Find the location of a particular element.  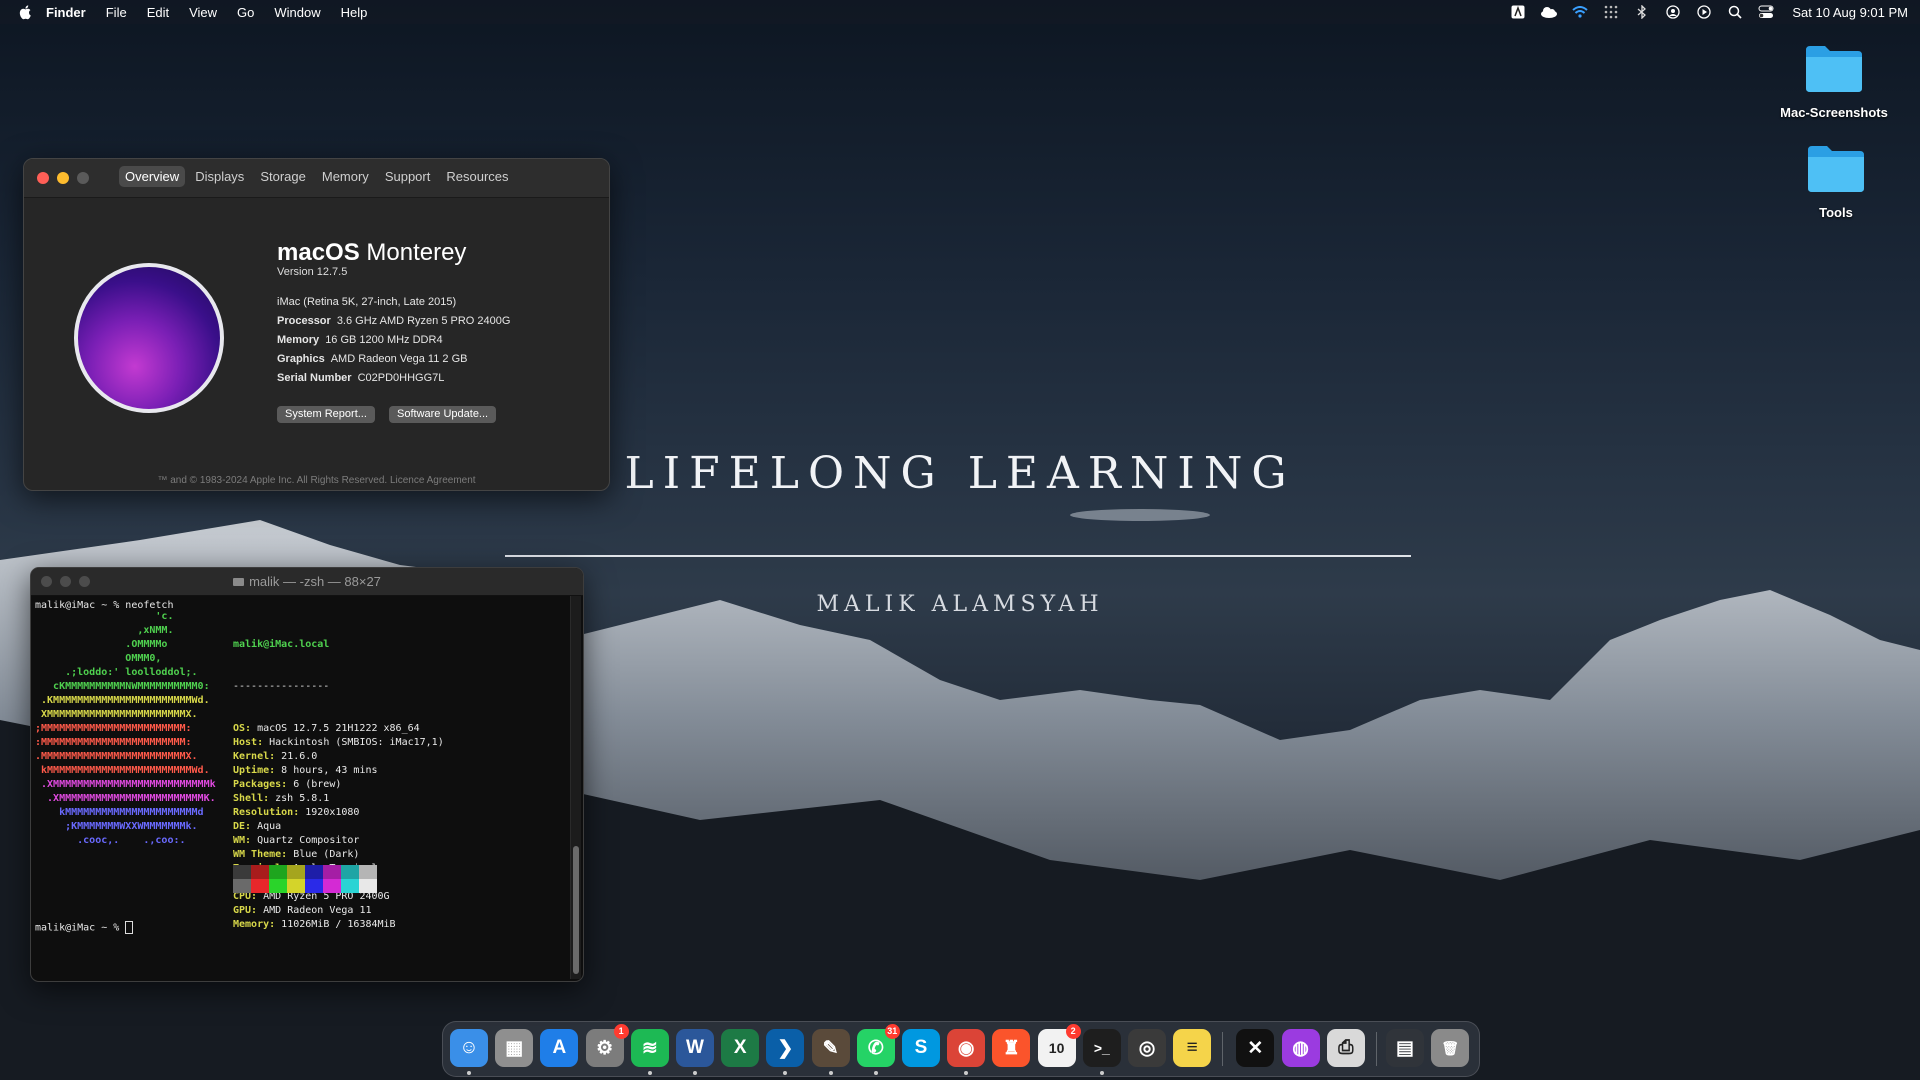

control-center-icon is located at coordinates (1765, 12).